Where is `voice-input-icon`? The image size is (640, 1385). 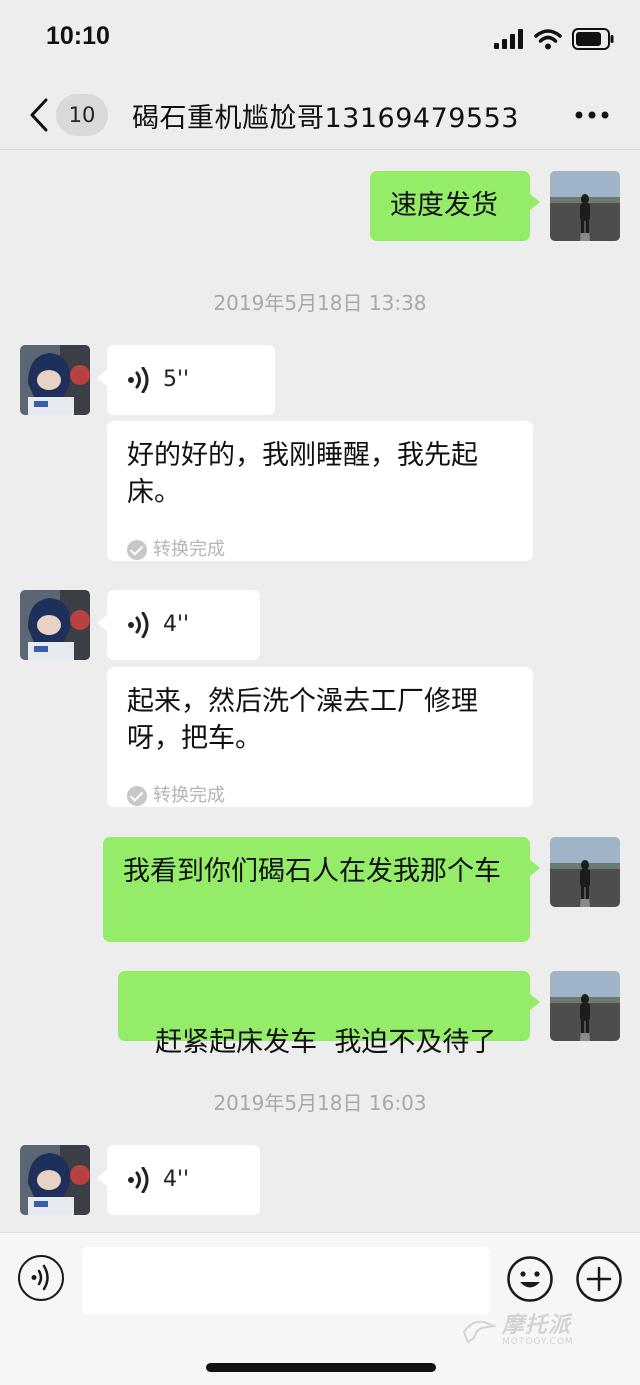 voice-input-icon is located at coordinates (40, 1277).